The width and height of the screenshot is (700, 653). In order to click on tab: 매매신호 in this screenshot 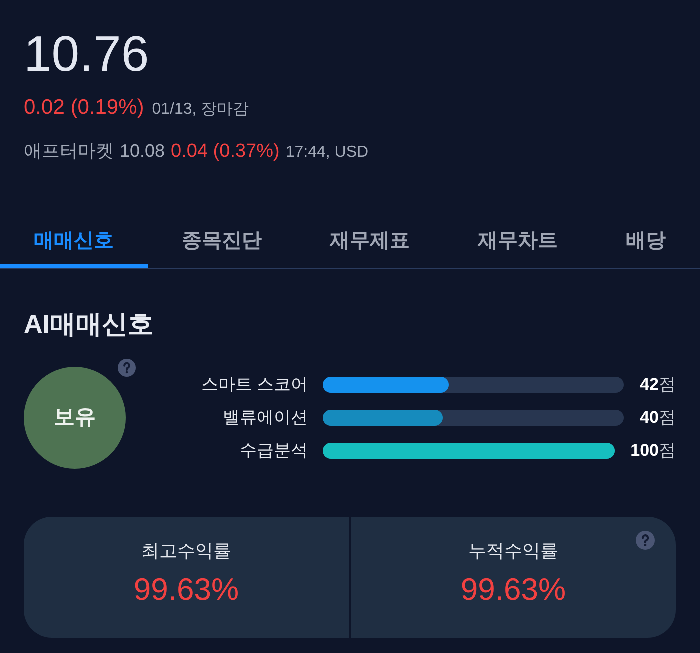, I will do `click(74, 240)`.